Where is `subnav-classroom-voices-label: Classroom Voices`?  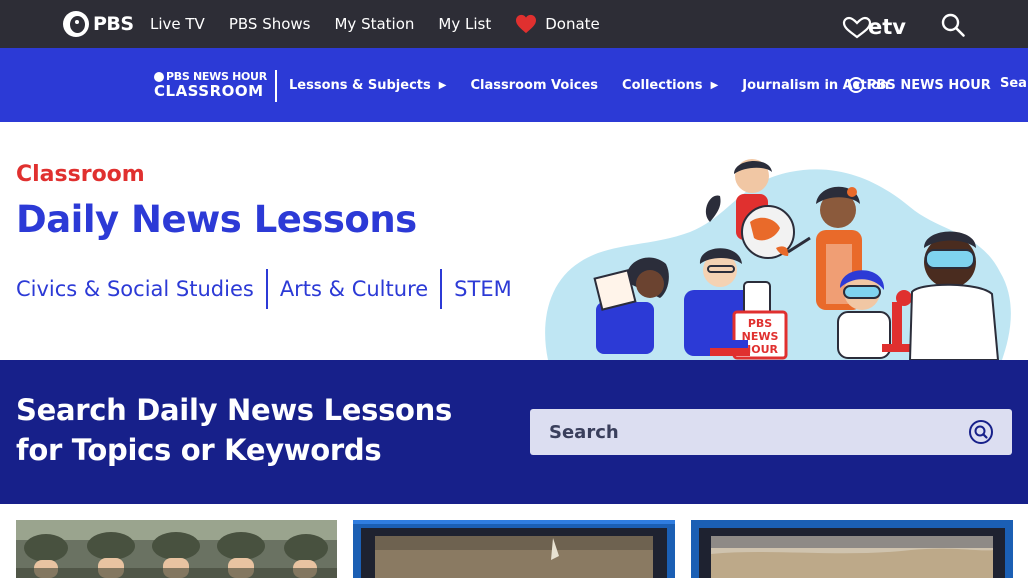 subnav-classroom-voices-label: Classroom Voices is located at coordinates (534, 85).